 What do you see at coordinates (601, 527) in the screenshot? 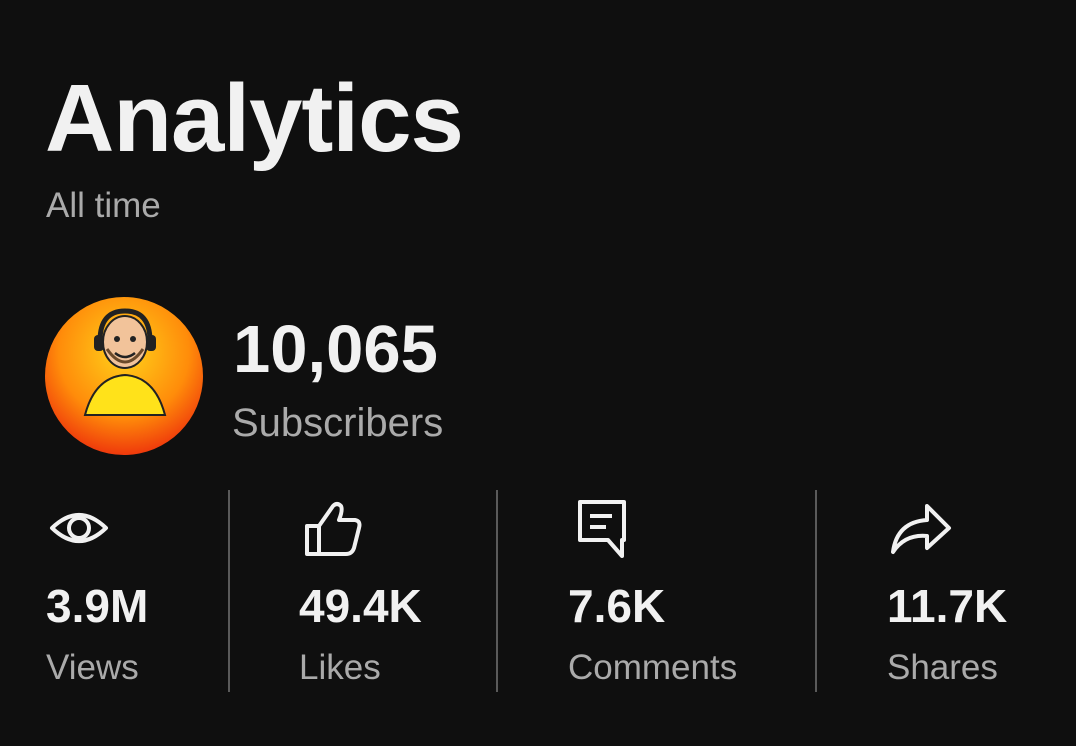
I see `comment-icon` at bounding box center [601, 527].